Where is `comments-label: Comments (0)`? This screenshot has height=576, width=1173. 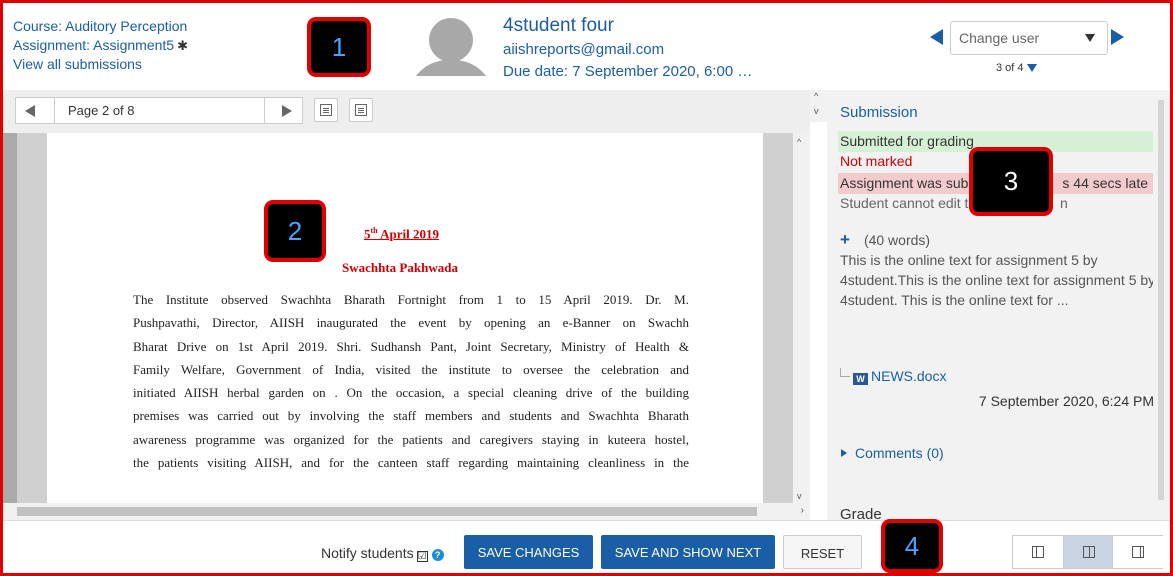 comments-label: Comments (0) is located at coordinates (899, 453).